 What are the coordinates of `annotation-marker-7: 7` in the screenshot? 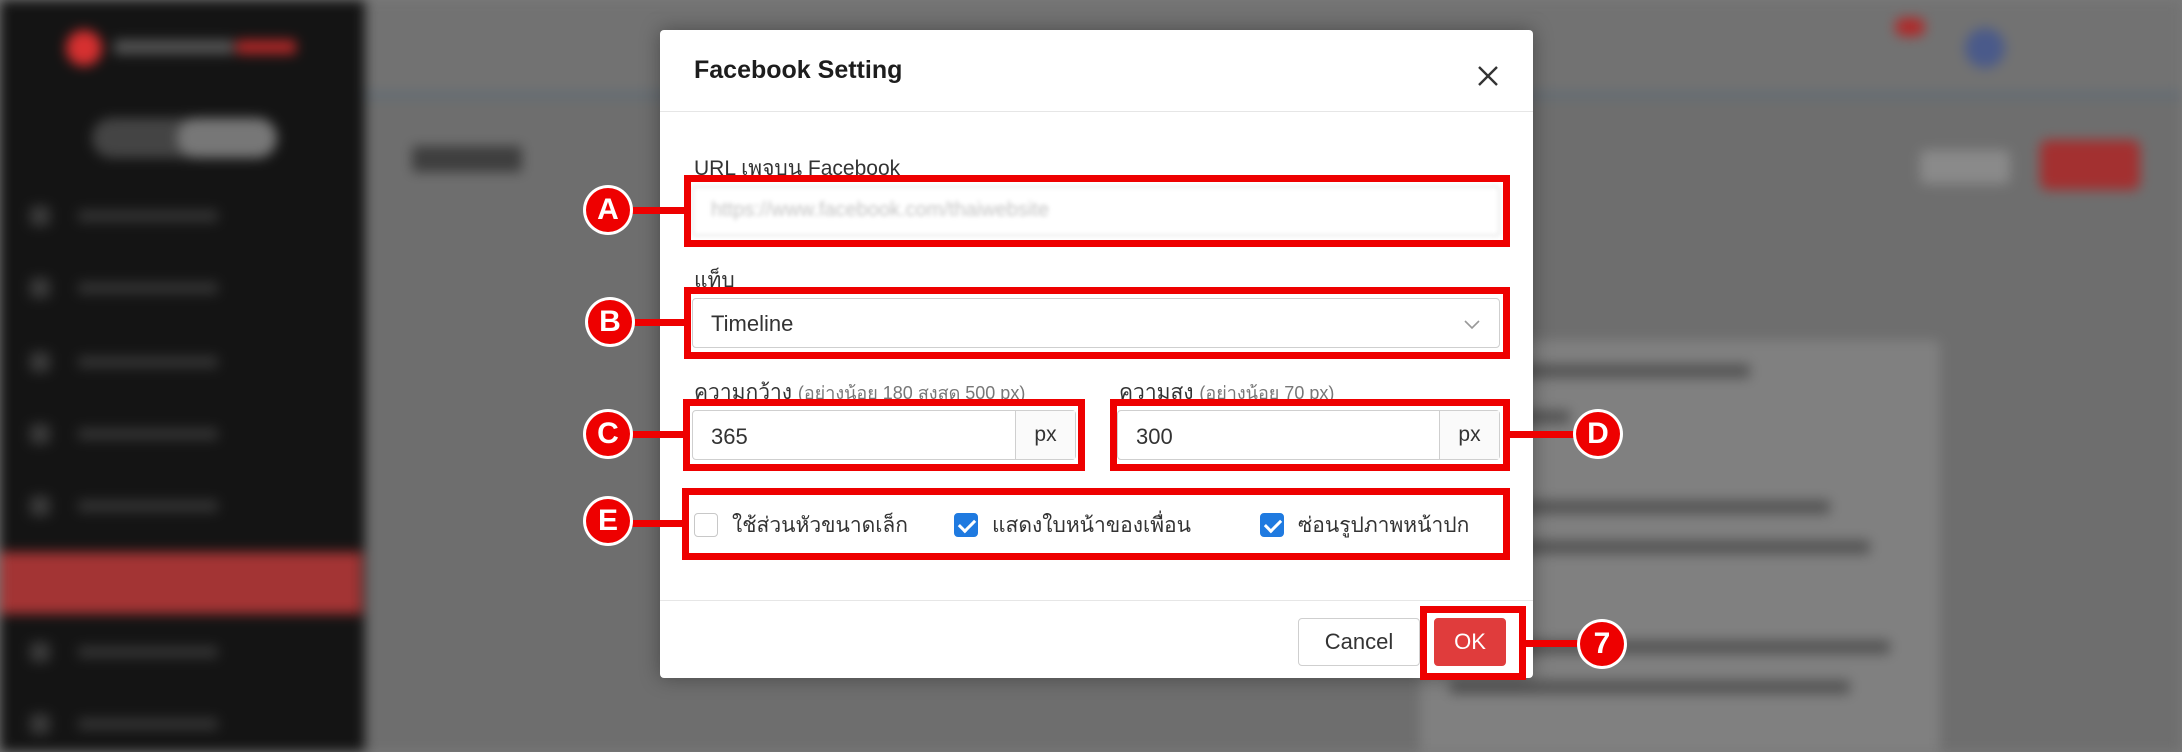 It's located at (1602, 644).